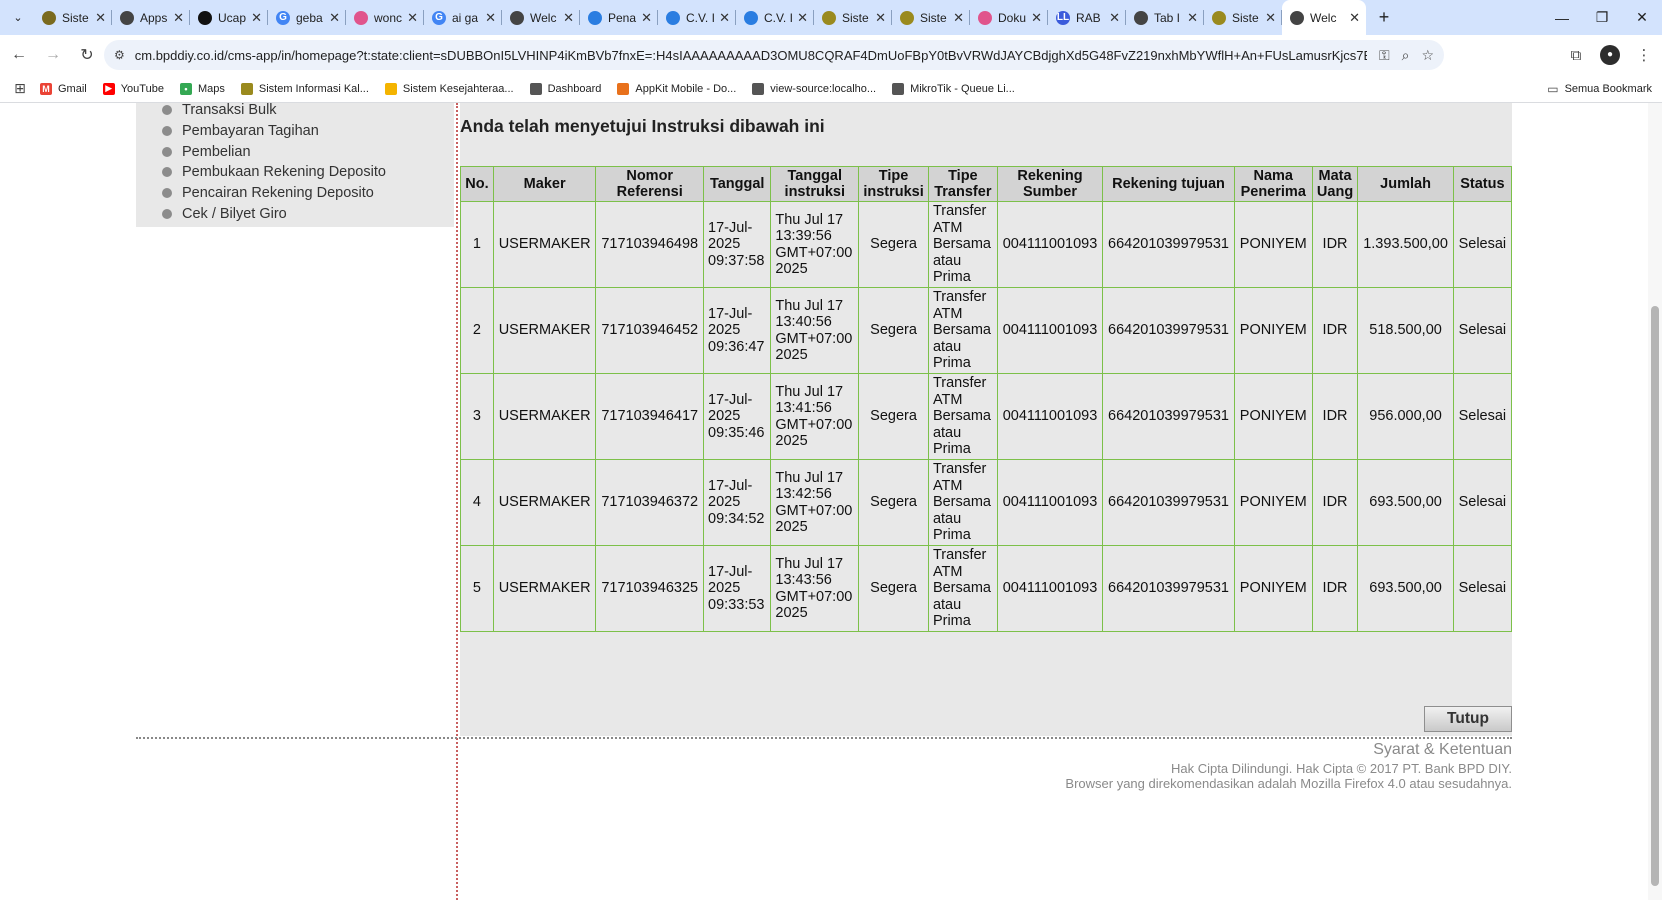 The width and height of the screenshot is (1662, 900). What do you see at coordinates (19, 55) in the screenshot?
I see `back-icon: ←` at bounding box center [19, 55].